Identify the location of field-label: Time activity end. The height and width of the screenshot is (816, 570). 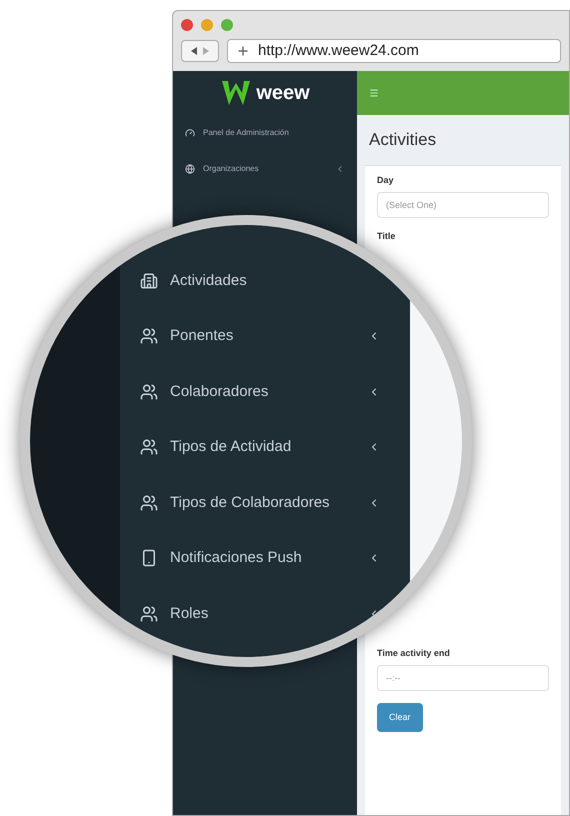
(414, 653).